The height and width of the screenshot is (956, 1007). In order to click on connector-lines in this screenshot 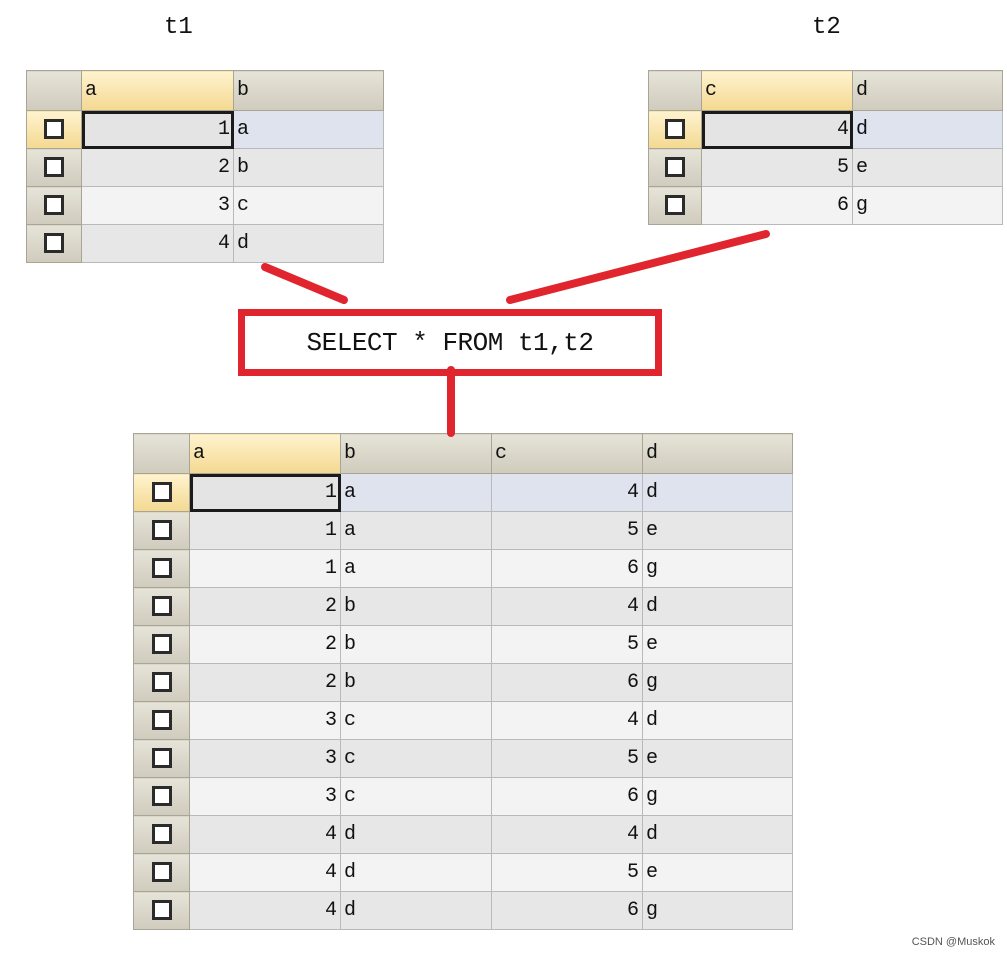, I will do `click(515, 333)`.